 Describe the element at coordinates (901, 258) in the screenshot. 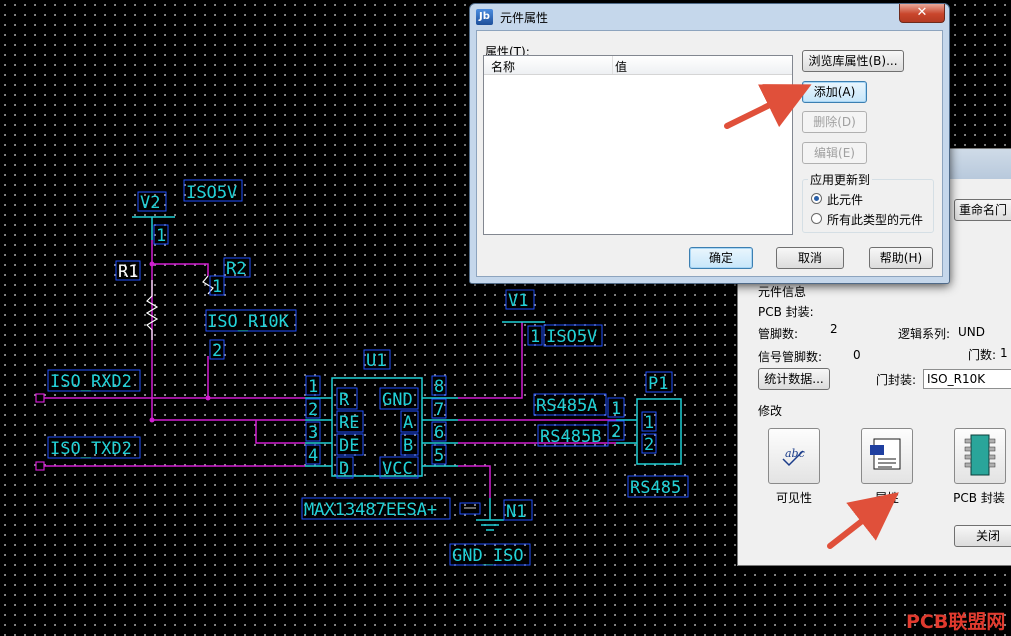

I see `help-button: 帮助(H)` at that location.